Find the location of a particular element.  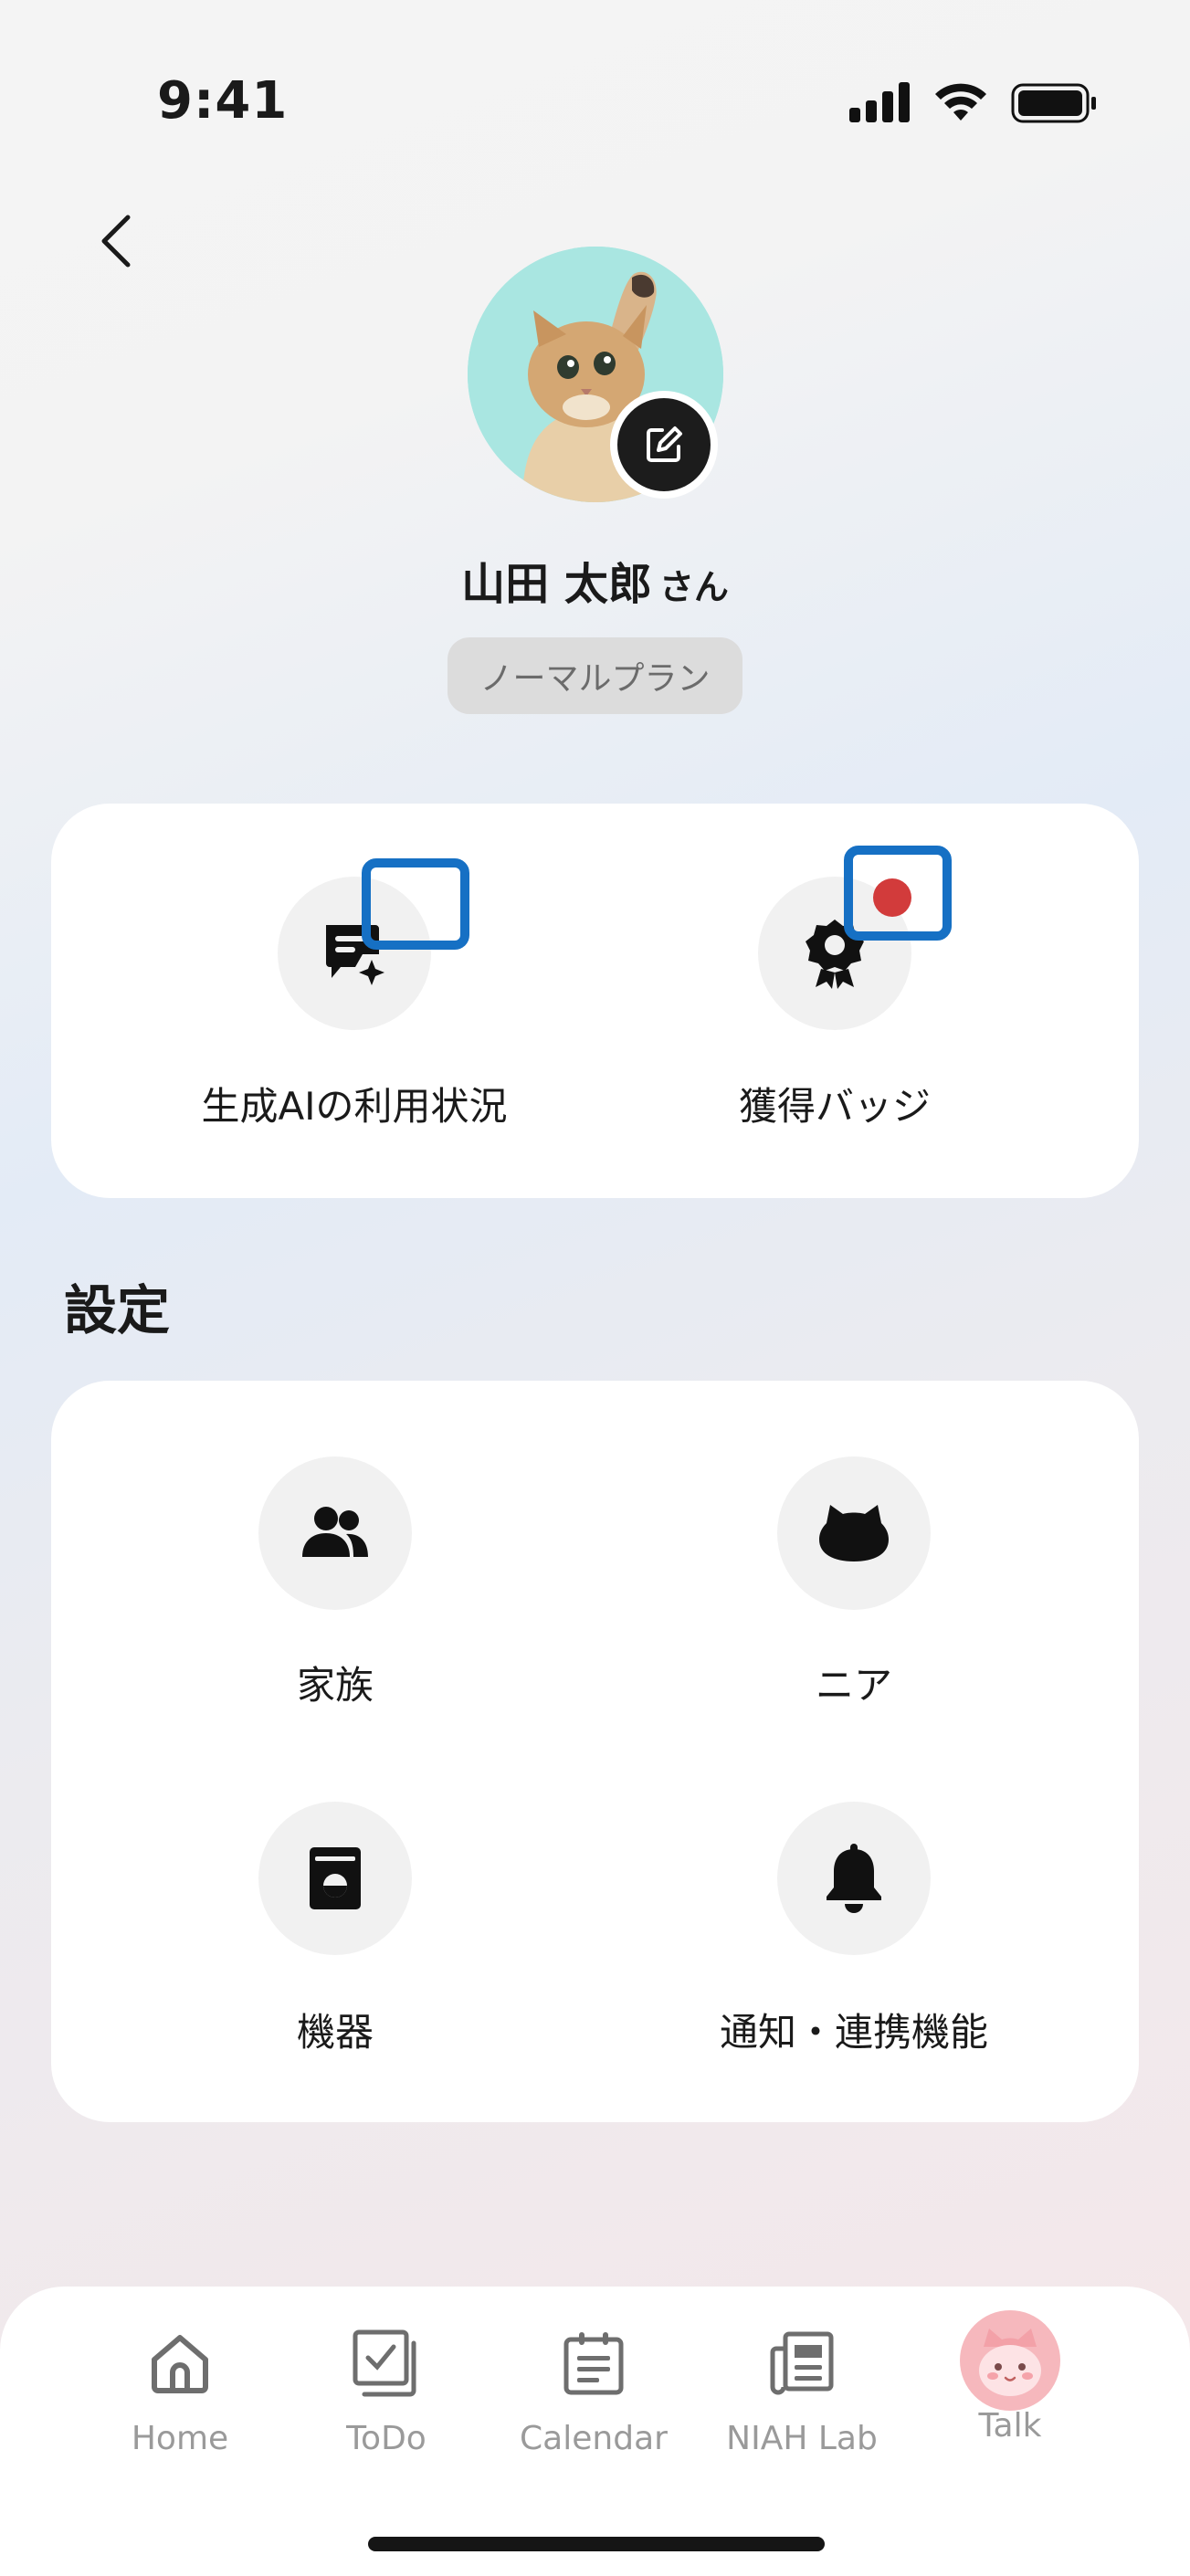

user-name-line: 山田 太郎 さん is located at coordinates (595, 580).